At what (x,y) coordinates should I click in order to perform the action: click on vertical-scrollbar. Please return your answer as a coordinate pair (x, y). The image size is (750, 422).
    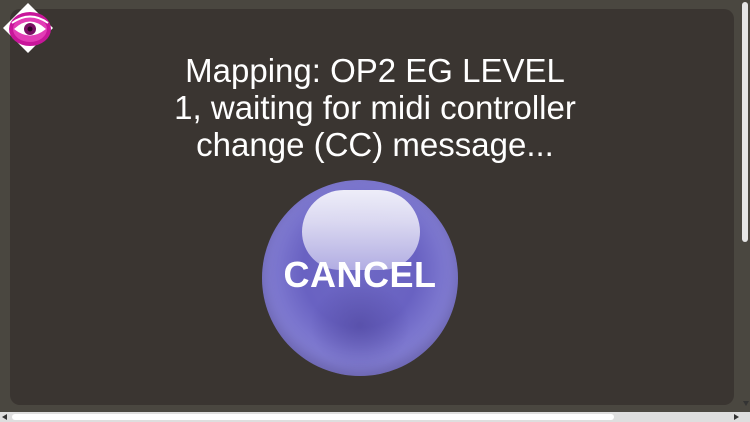
    Looking at the image, I should click on (745, 205).